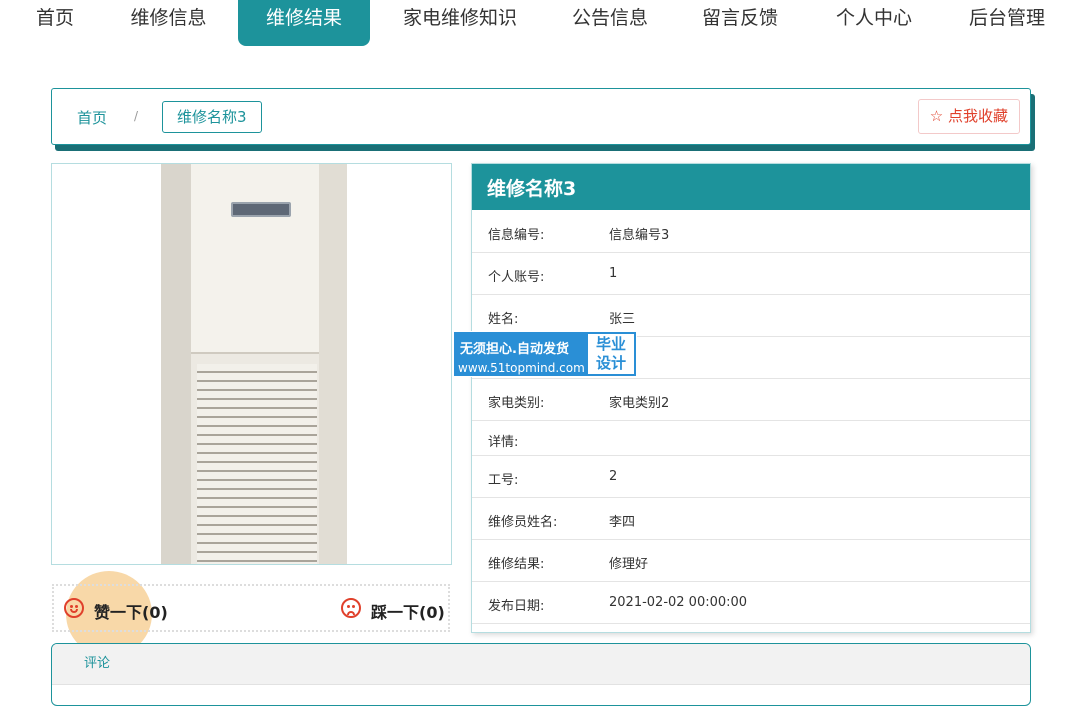  What do you see at coordinates (516, 403) in the screenshot?
I see `row-key: 家电类别:` at bounding box center [516, 403].